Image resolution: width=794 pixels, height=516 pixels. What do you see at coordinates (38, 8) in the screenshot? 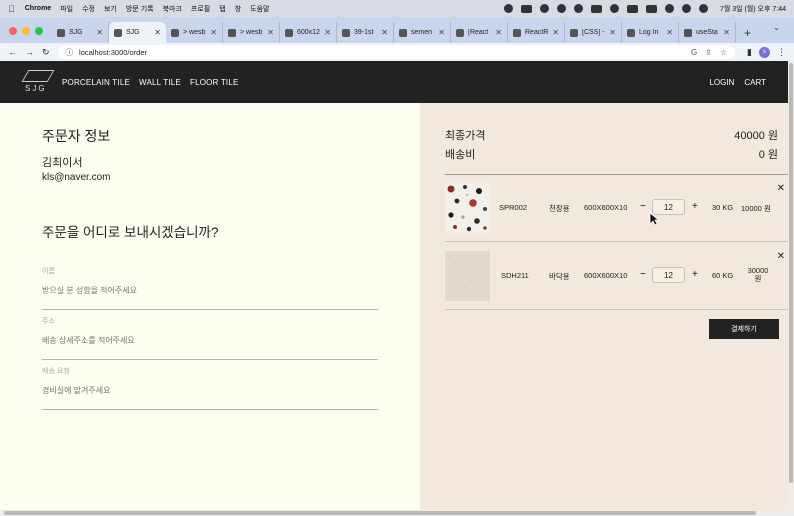
I see `menu-app-chrome: Chrome` at bounding box center [38, 8].